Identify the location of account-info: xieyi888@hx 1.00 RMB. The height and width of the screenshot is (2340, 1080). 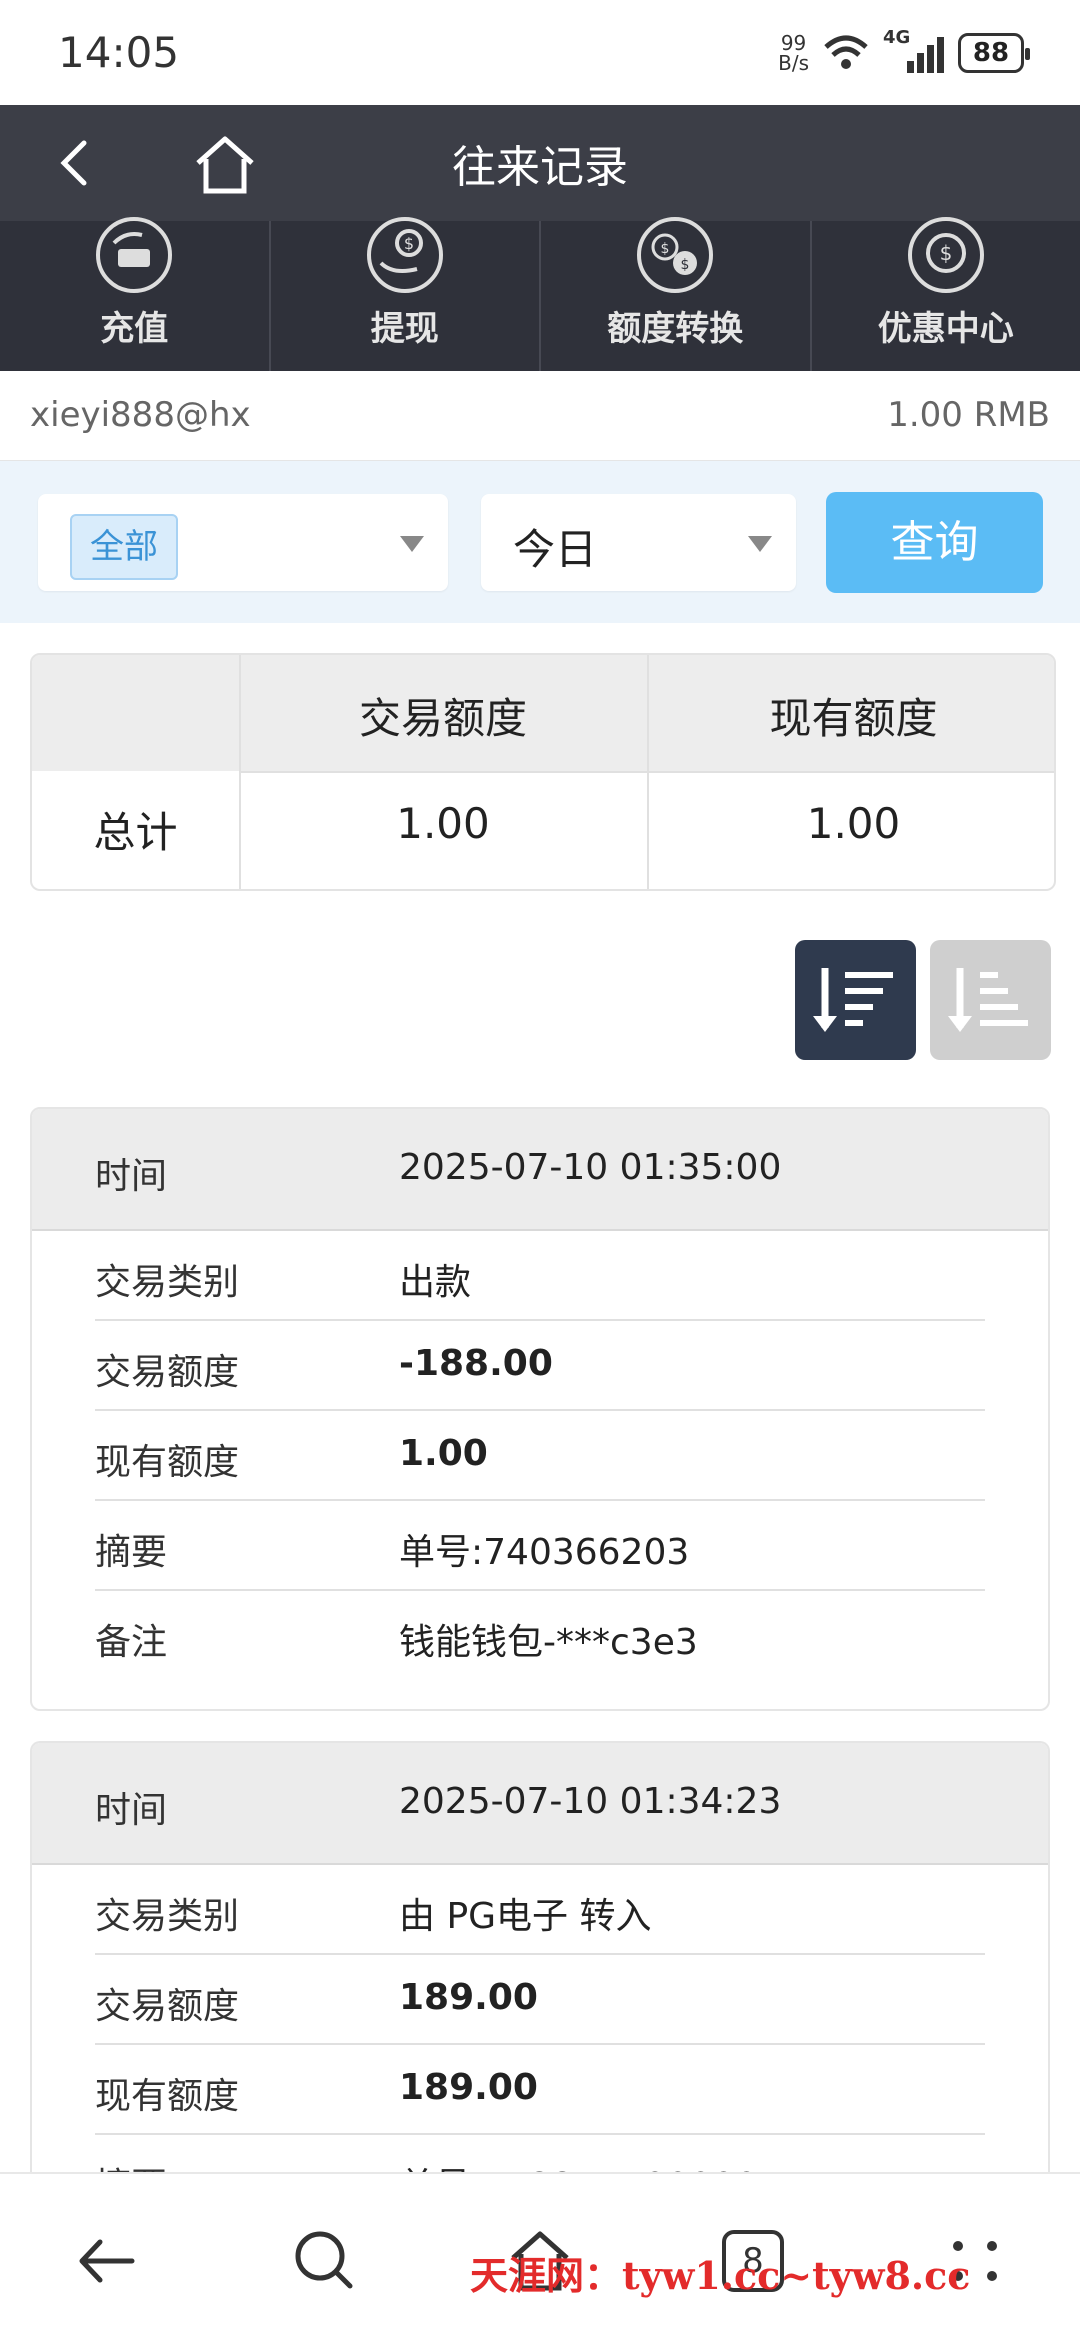
(540, 416).